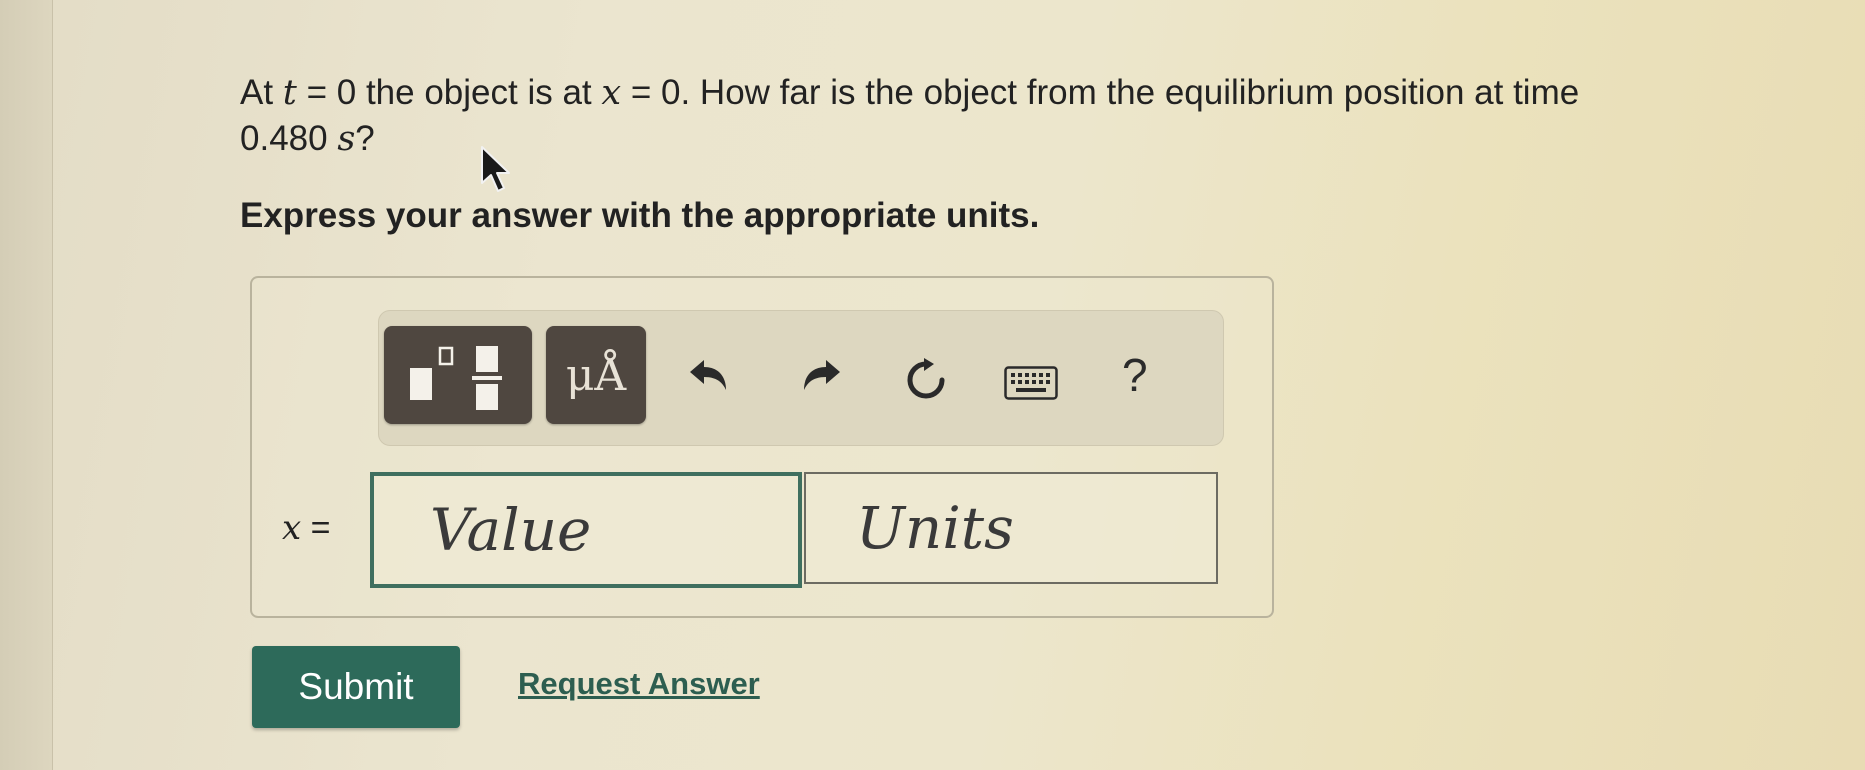  What do you see at coordinates (926, 380) in the screenshot?
I see `reset-icon` at bounding box center [926, 380].